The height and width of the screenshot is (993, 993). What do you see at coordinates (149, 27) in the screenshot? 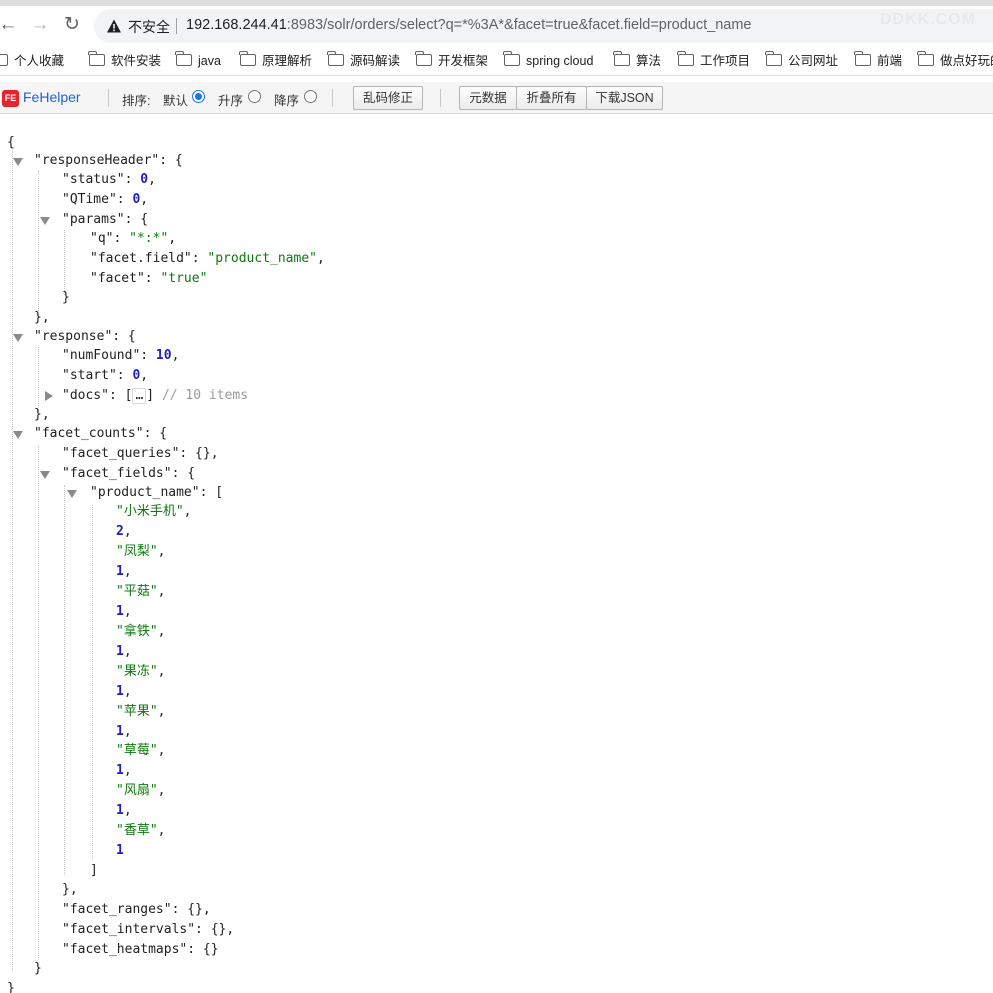
I see `insecure-label: 不安全` at bounding box center [149, 27].